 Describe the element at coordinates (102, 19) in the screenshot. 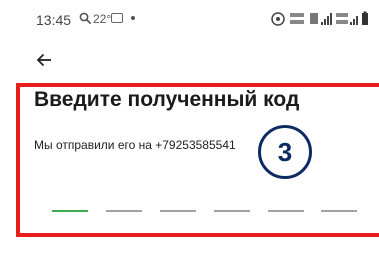

I see `status-temperature: 22°` at that location.